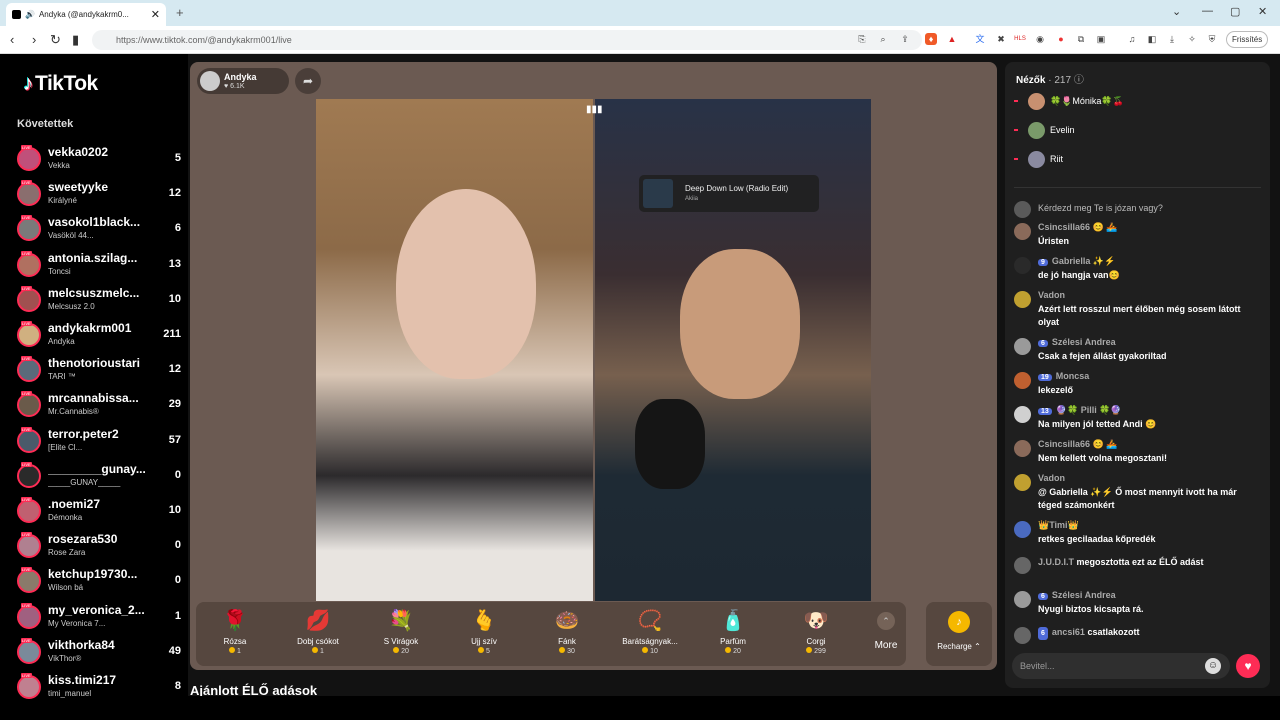 The height and width of the screenshot is (720, 1280). Describe the element at coordinates (100, 619) in the screenshot. I see `following-account: LIVE my_veronica_2... My Veronica 7... 1` at that location.